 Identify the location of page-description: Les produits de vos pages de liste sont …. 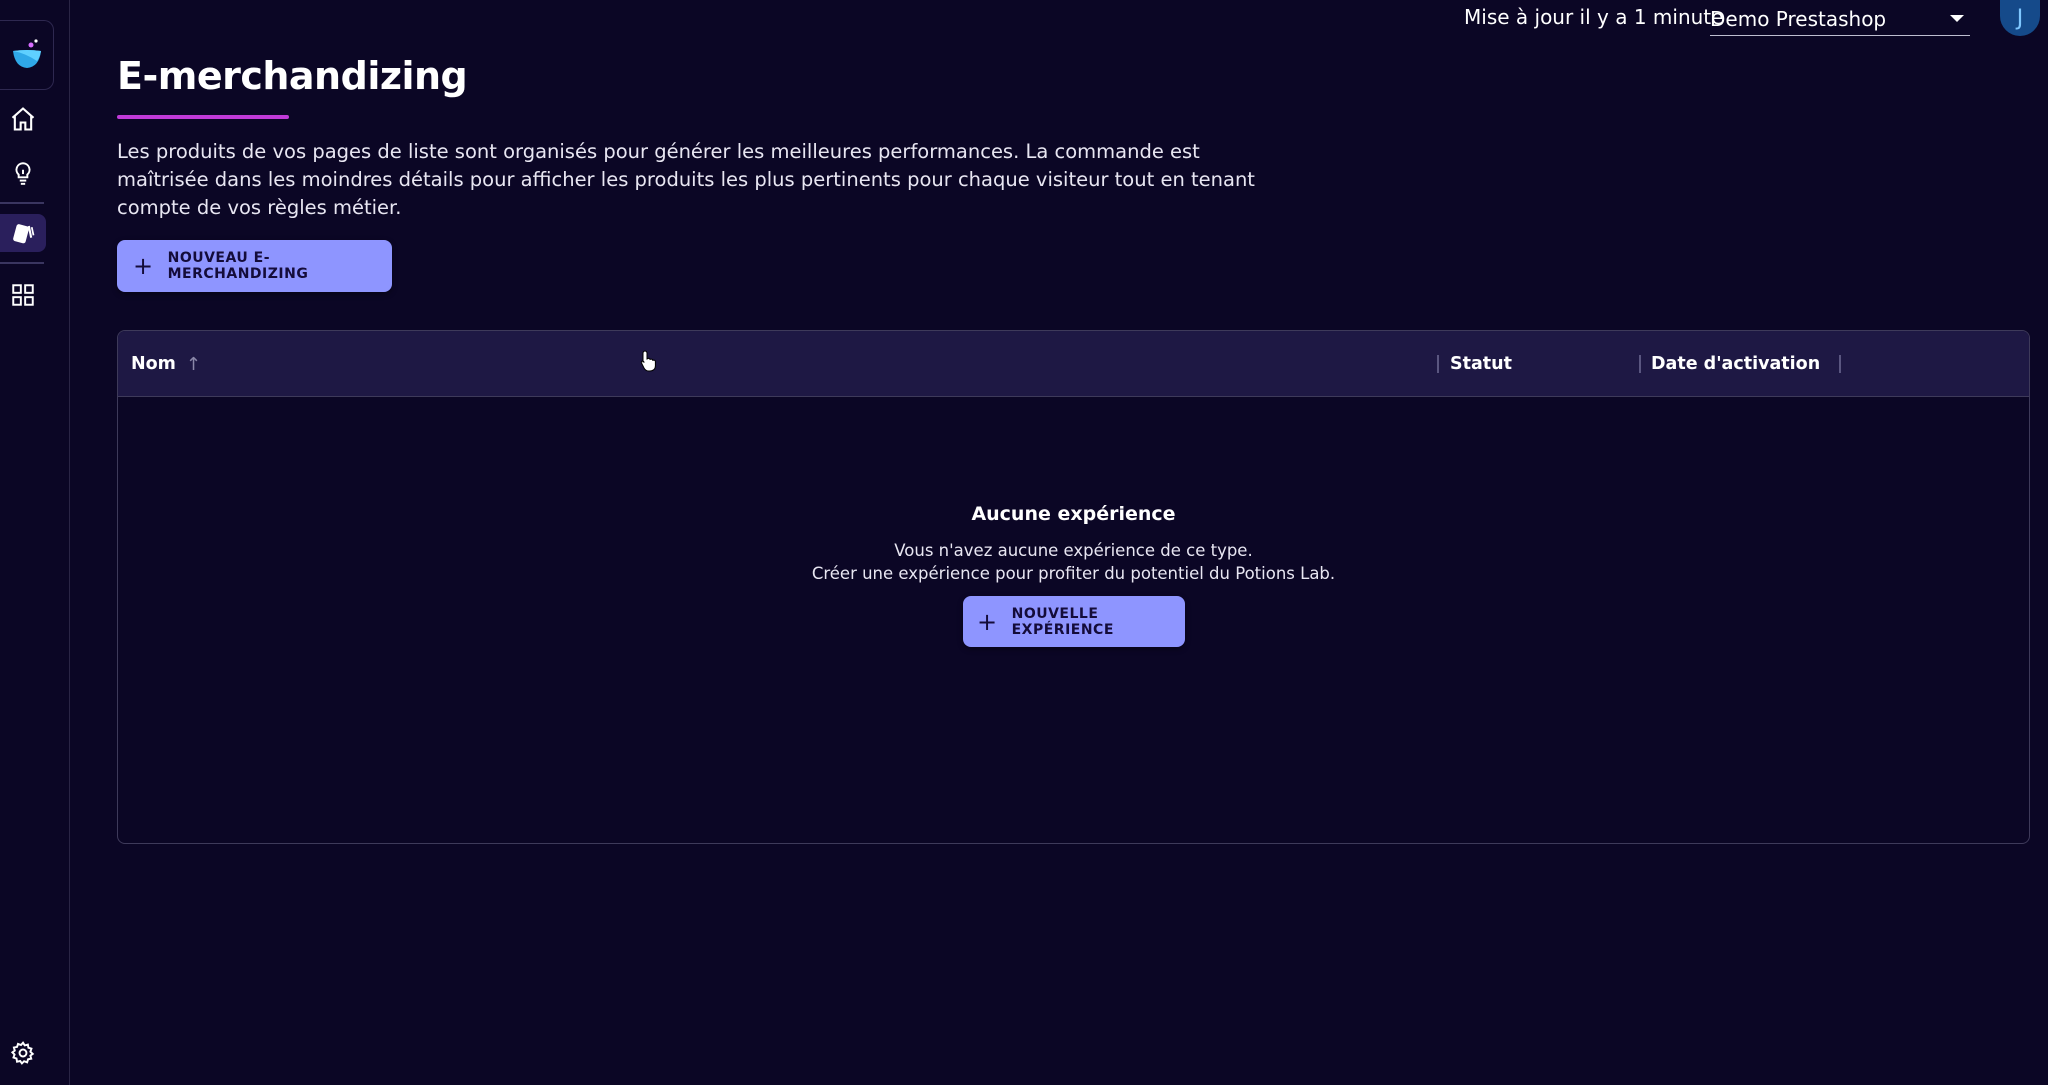
(686, 179).